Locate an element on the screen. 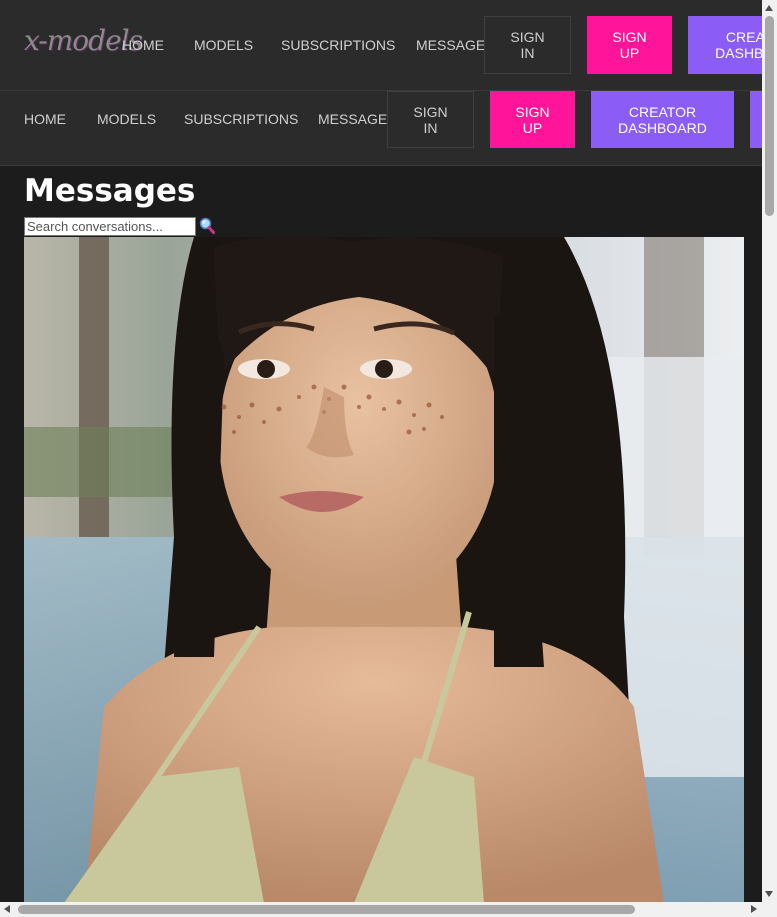 The width and height of the screenshot is (777, 917). scroll-up-icon is located at coordinates (769, 8).